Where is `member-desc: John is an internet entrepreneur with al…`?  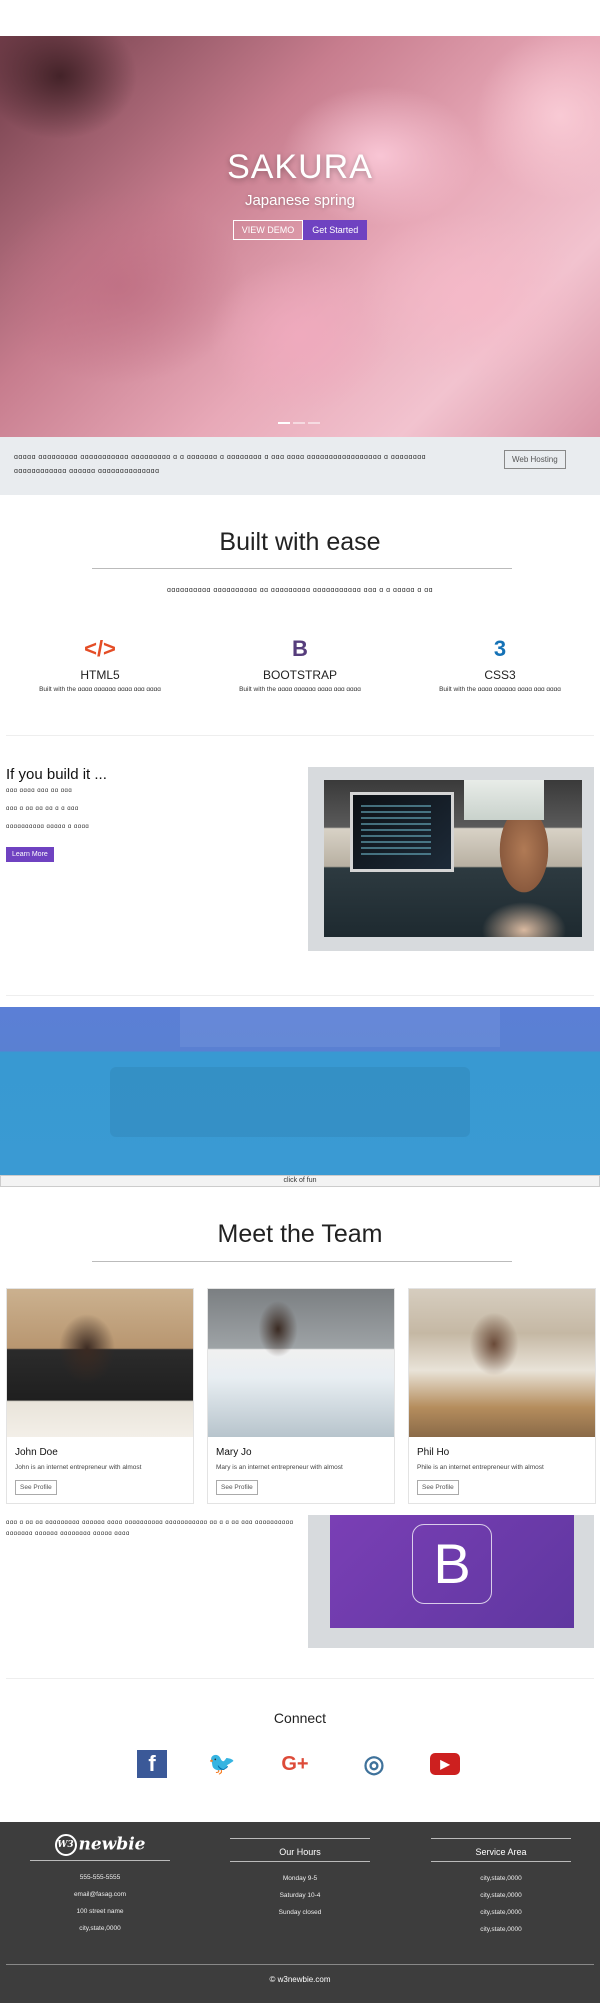 member-desc: John is an internet entrepreneur with al… is located at coordinates (78, 1467).